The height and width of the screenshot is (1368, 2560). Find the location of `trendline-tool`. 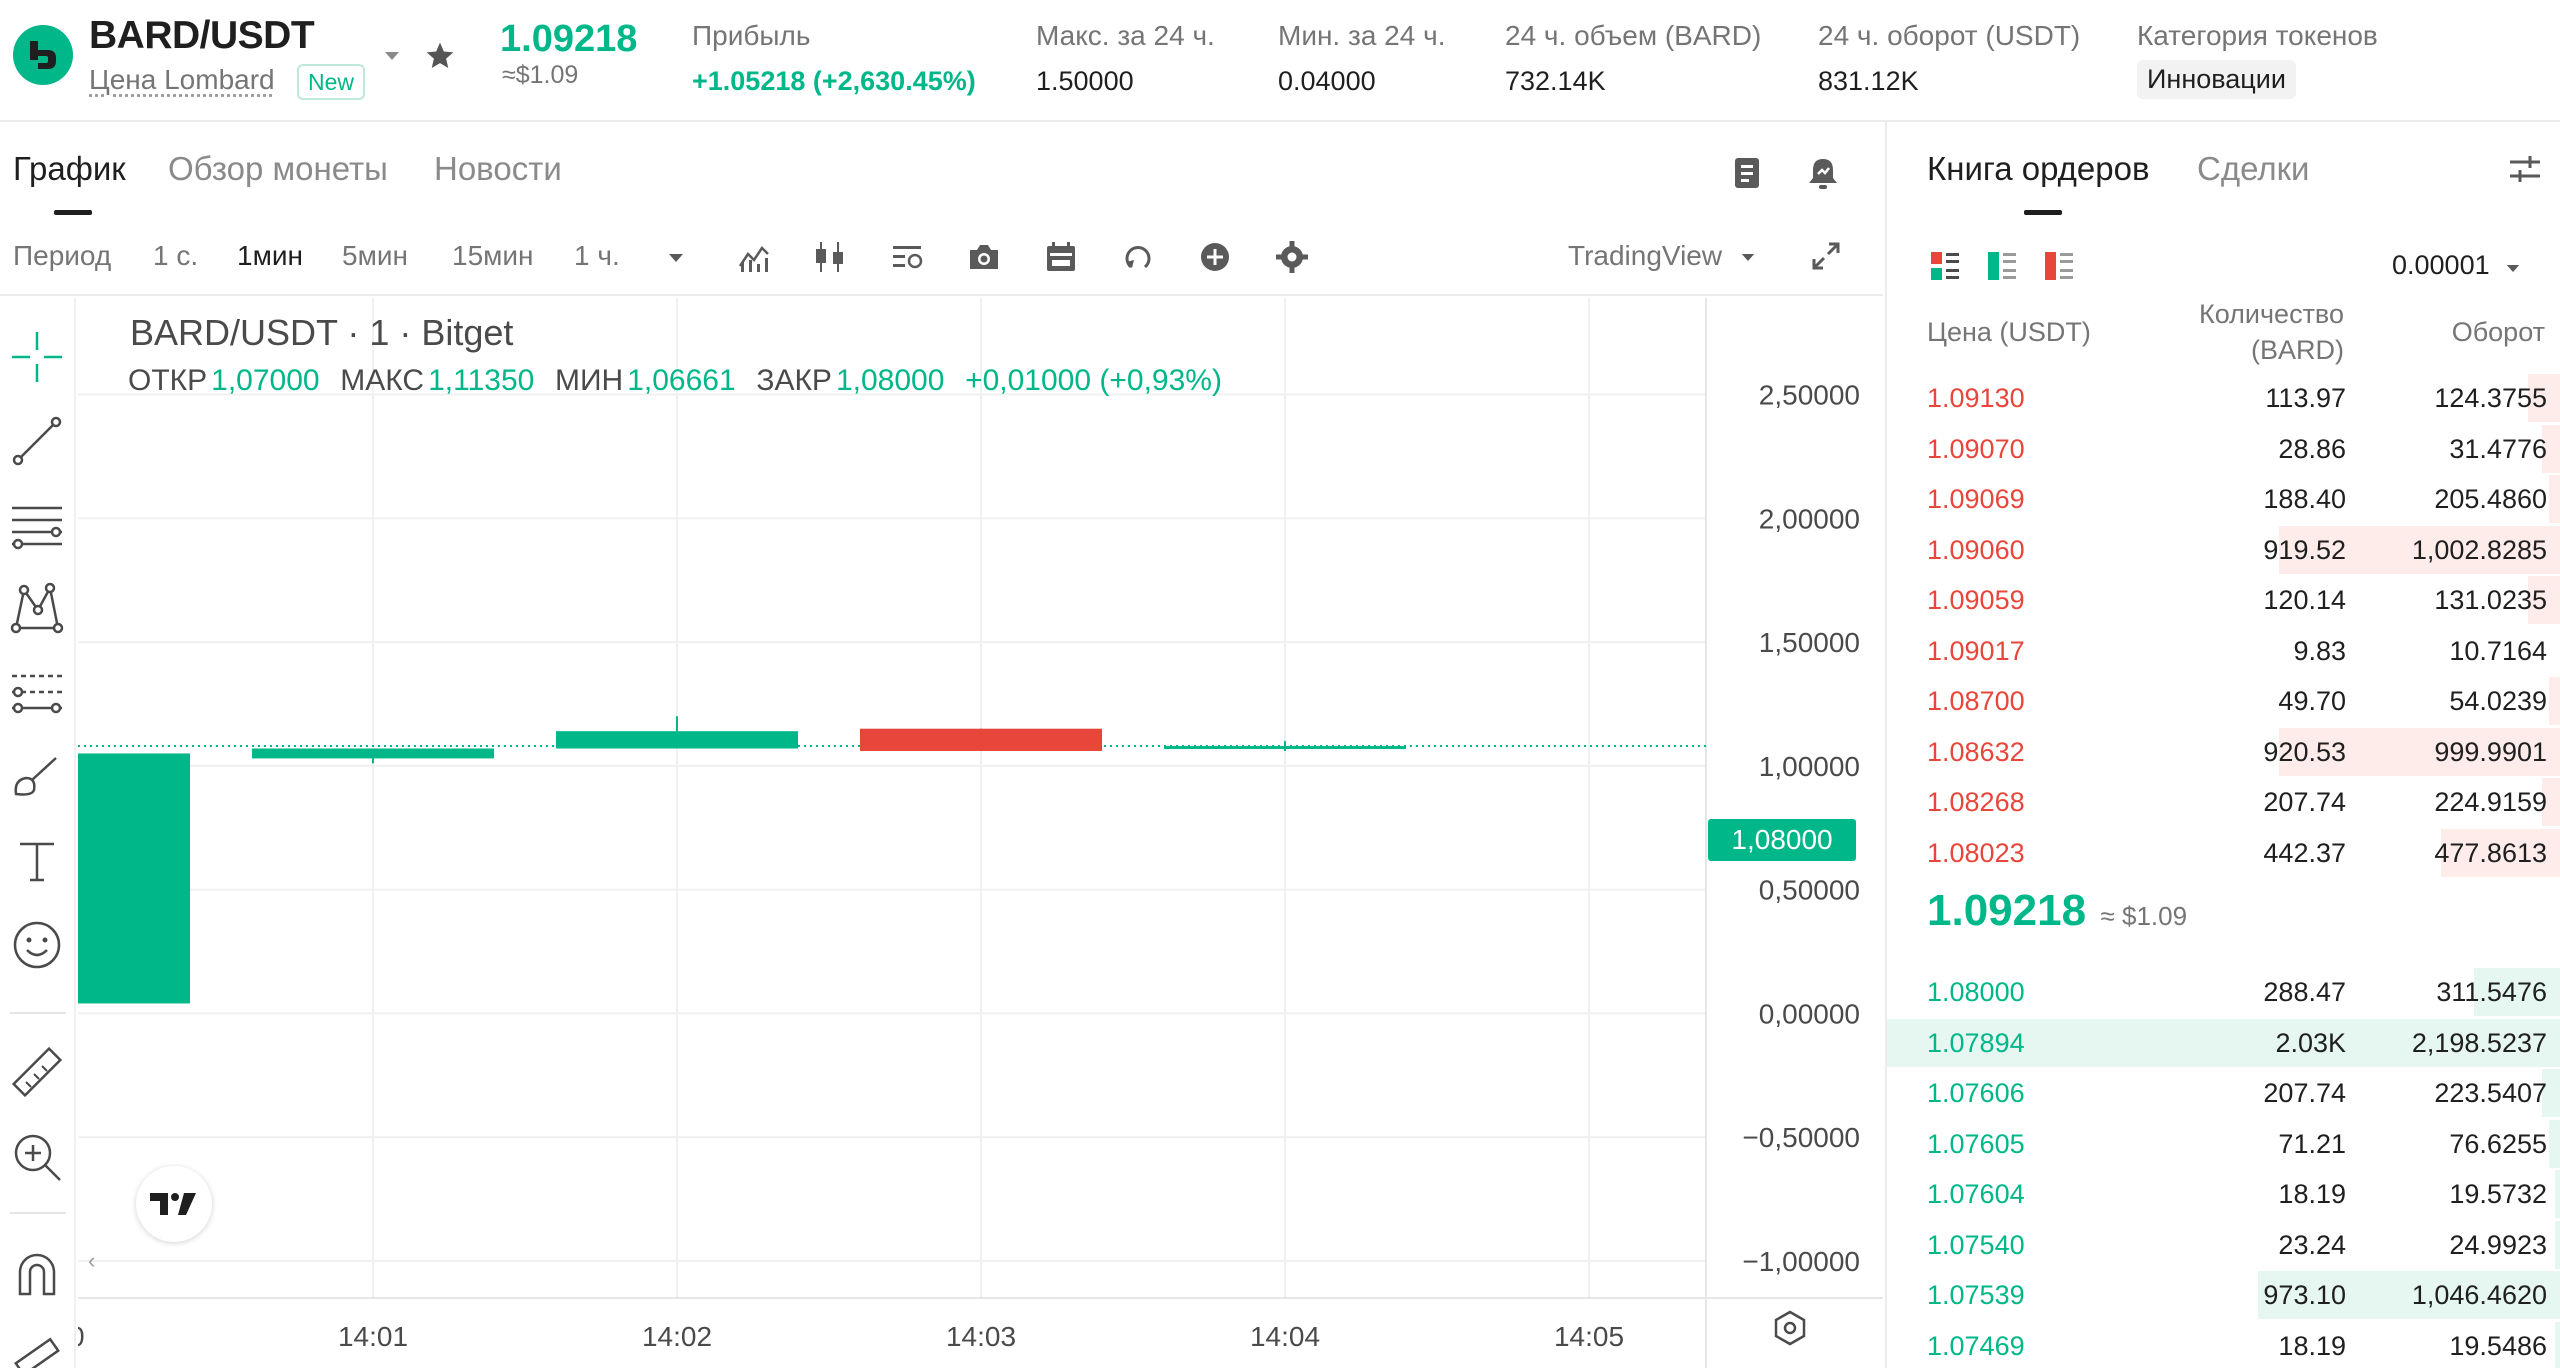

trendline-tool is located at coordinates (37, 441).